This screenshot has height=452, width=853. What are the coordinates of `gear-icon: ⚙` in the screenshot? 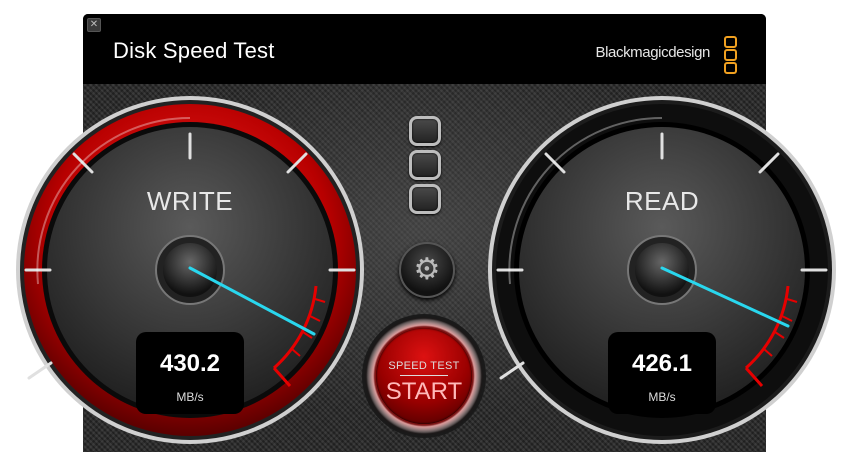 It's located at (427, 269).